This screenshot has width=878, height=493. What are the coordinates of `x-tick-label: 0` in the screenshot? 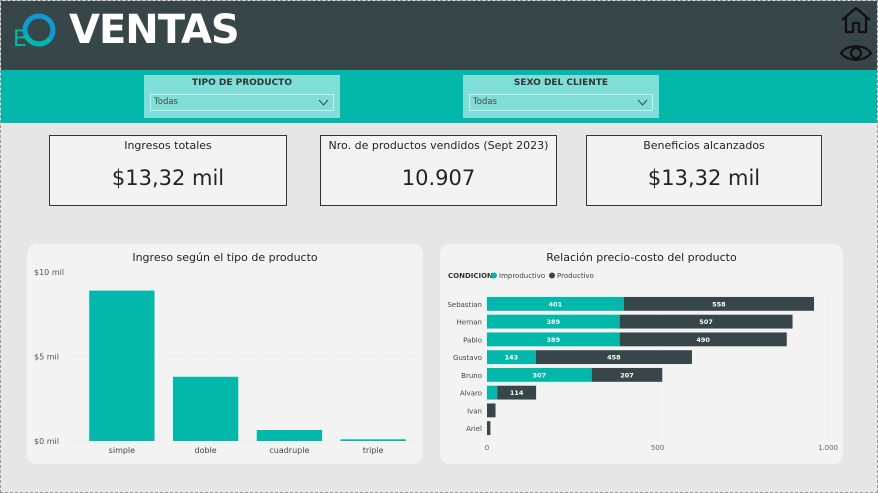 It's located at (487, 448).